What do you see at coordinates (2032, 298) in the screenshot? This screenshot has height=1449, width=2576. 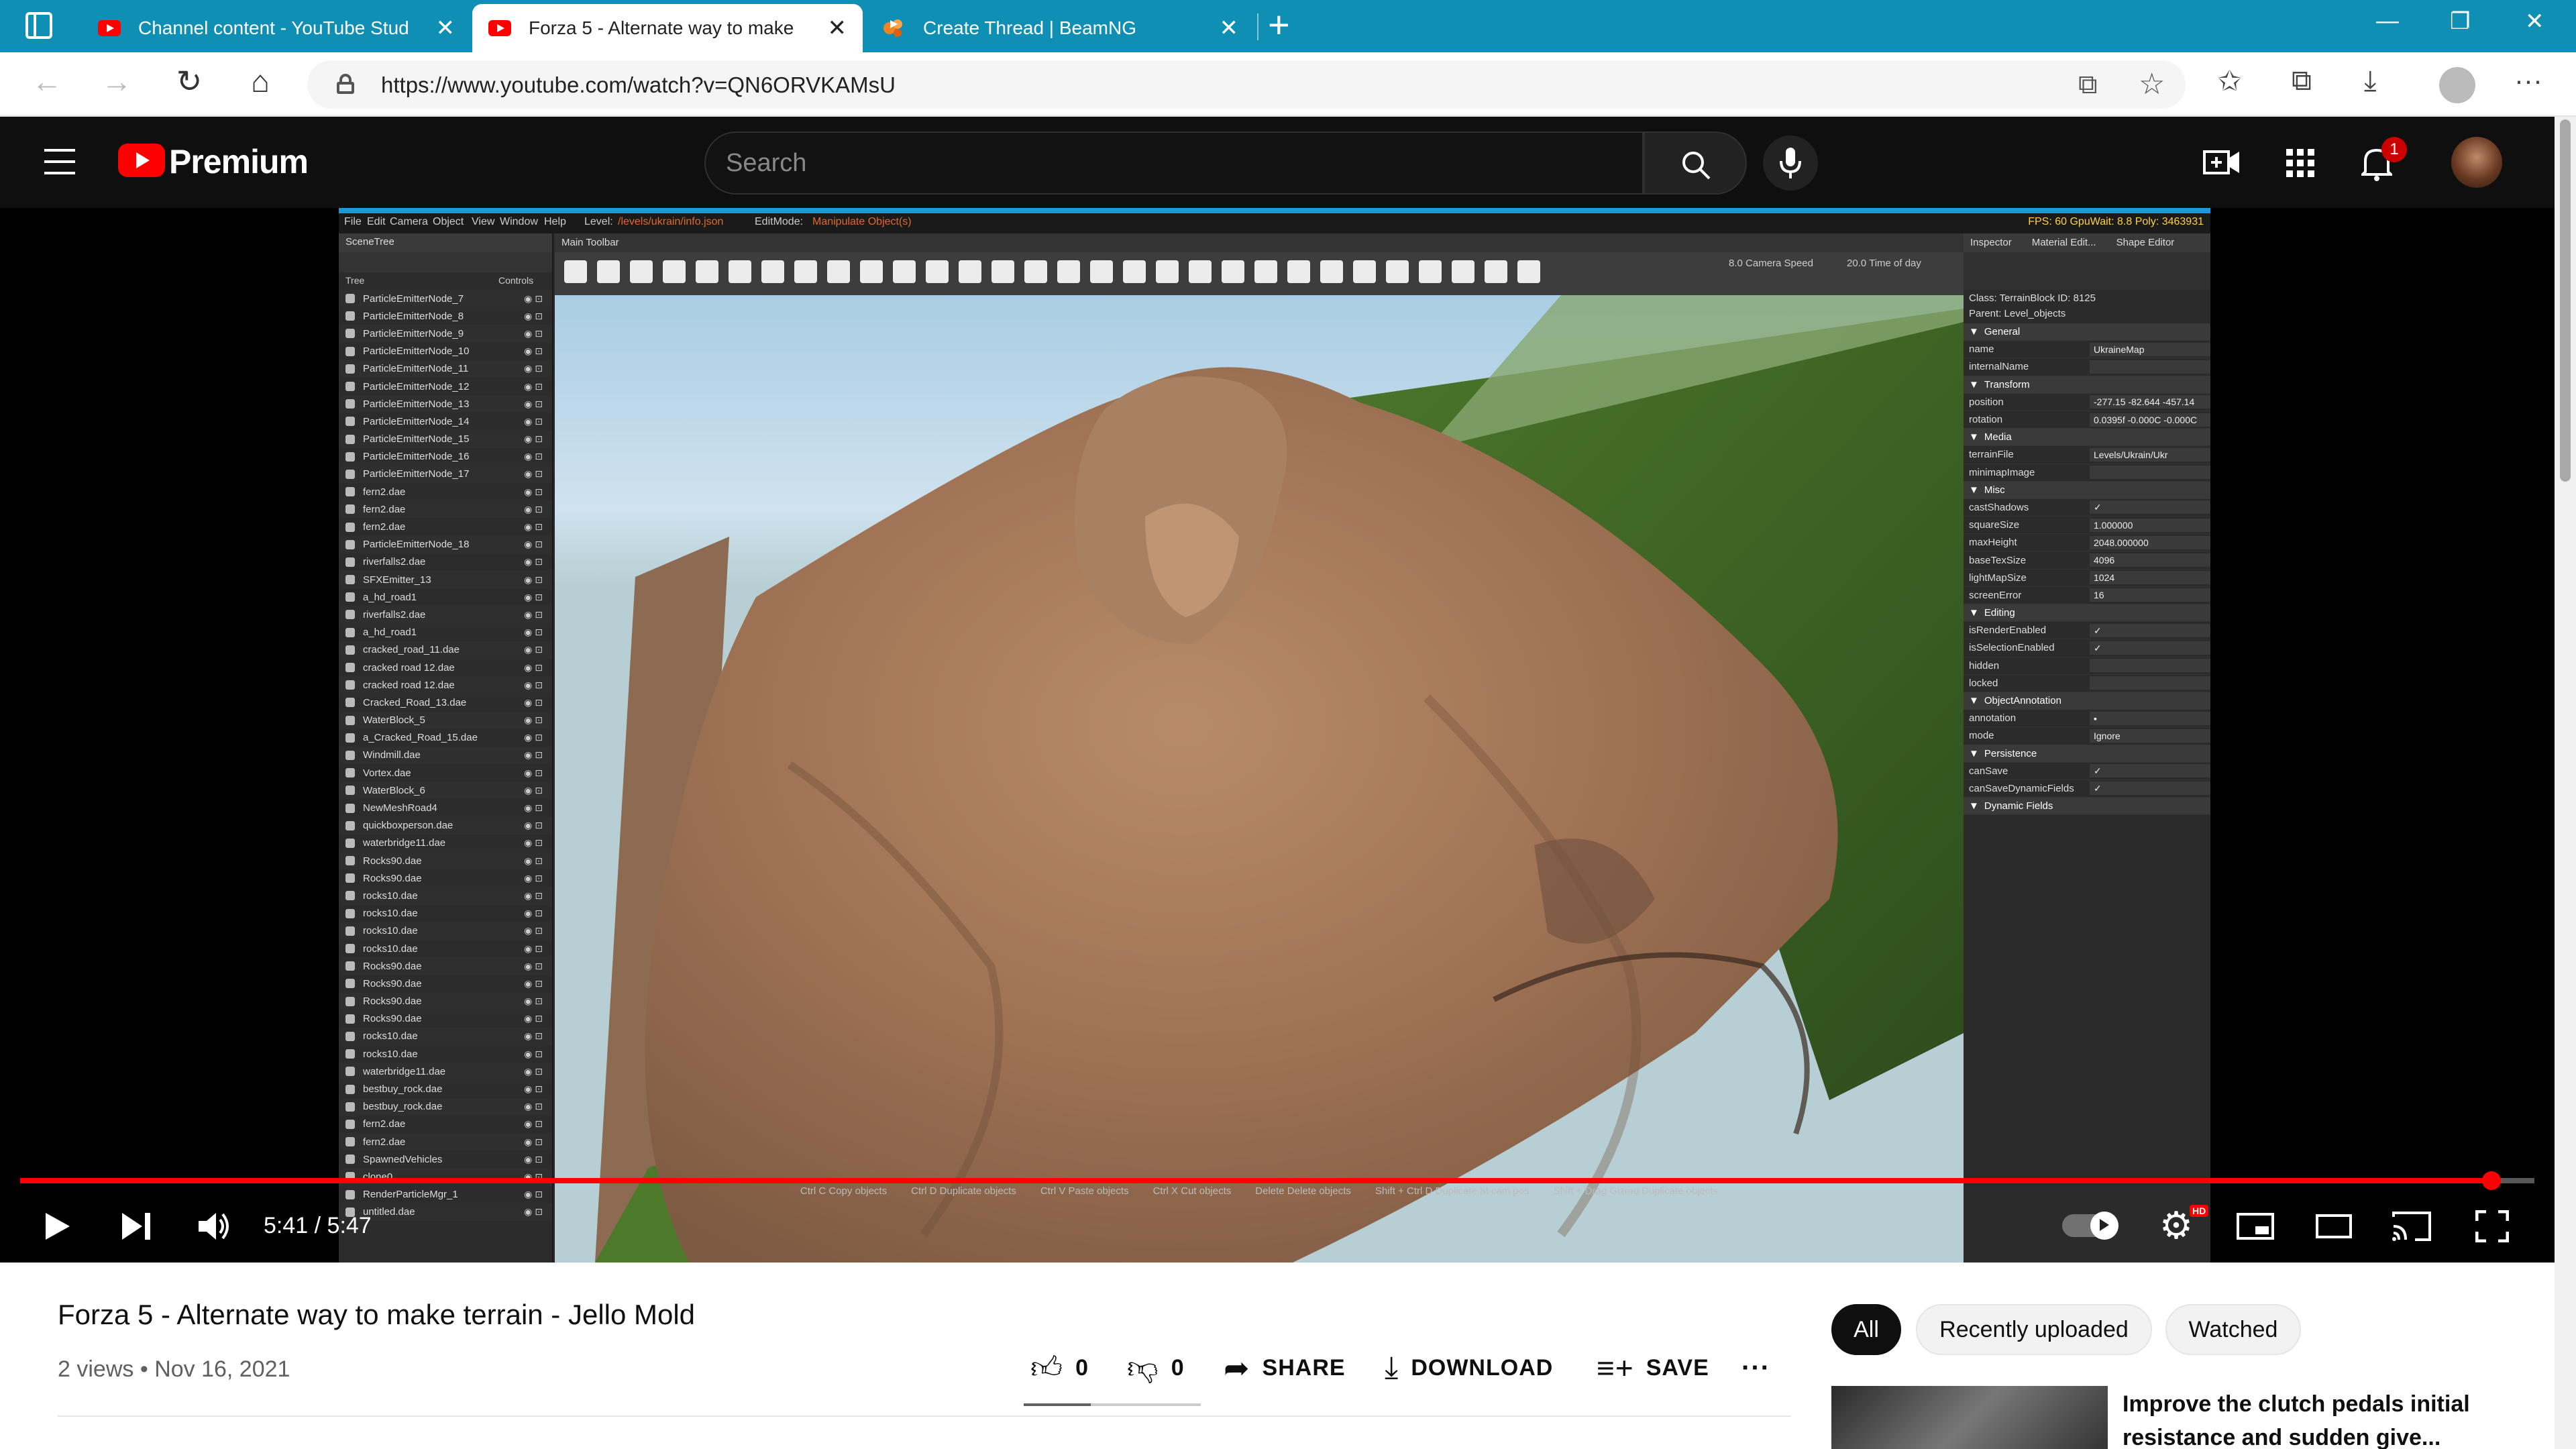 I see `class-line: Class: TerrainBlock ID: 8125` at bounding box center [2032, 298].